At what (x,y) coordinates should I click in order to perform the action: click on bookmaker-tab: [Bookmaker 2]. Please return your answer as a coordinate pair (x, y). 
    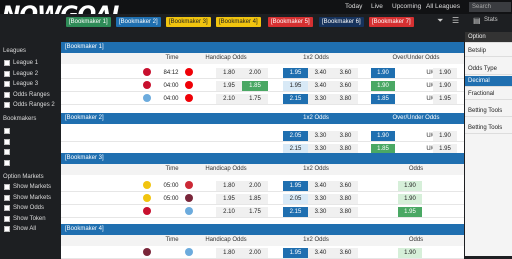
    Looking at the image, I should click on (138, 22).